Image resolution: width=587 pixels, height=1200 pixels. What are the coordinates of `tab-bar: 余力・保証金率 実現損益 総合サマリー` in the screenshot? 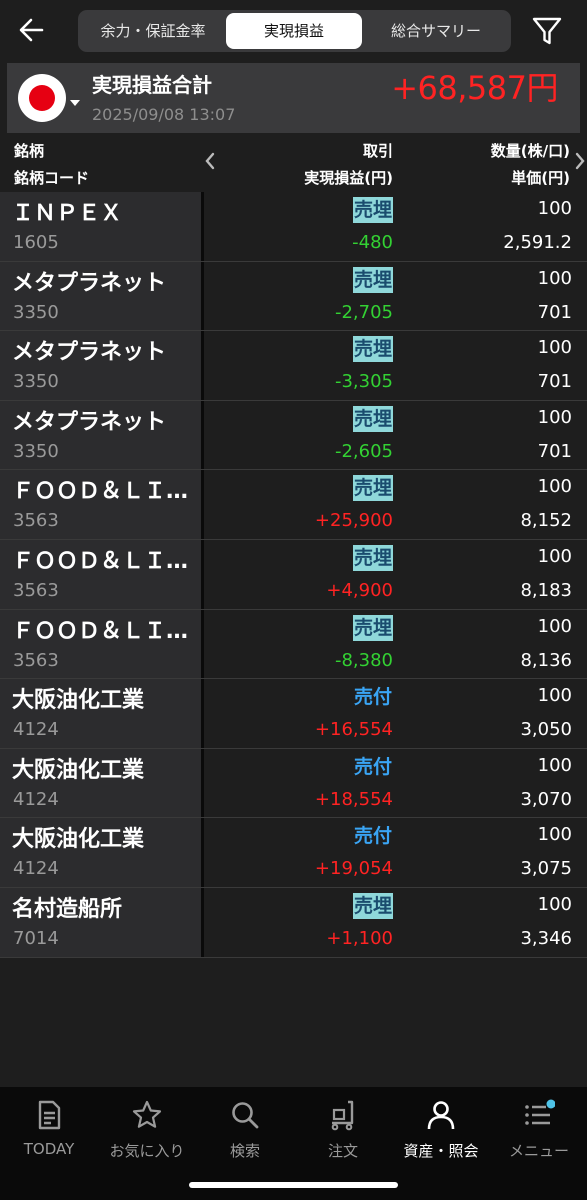 It's located at (294, 31).